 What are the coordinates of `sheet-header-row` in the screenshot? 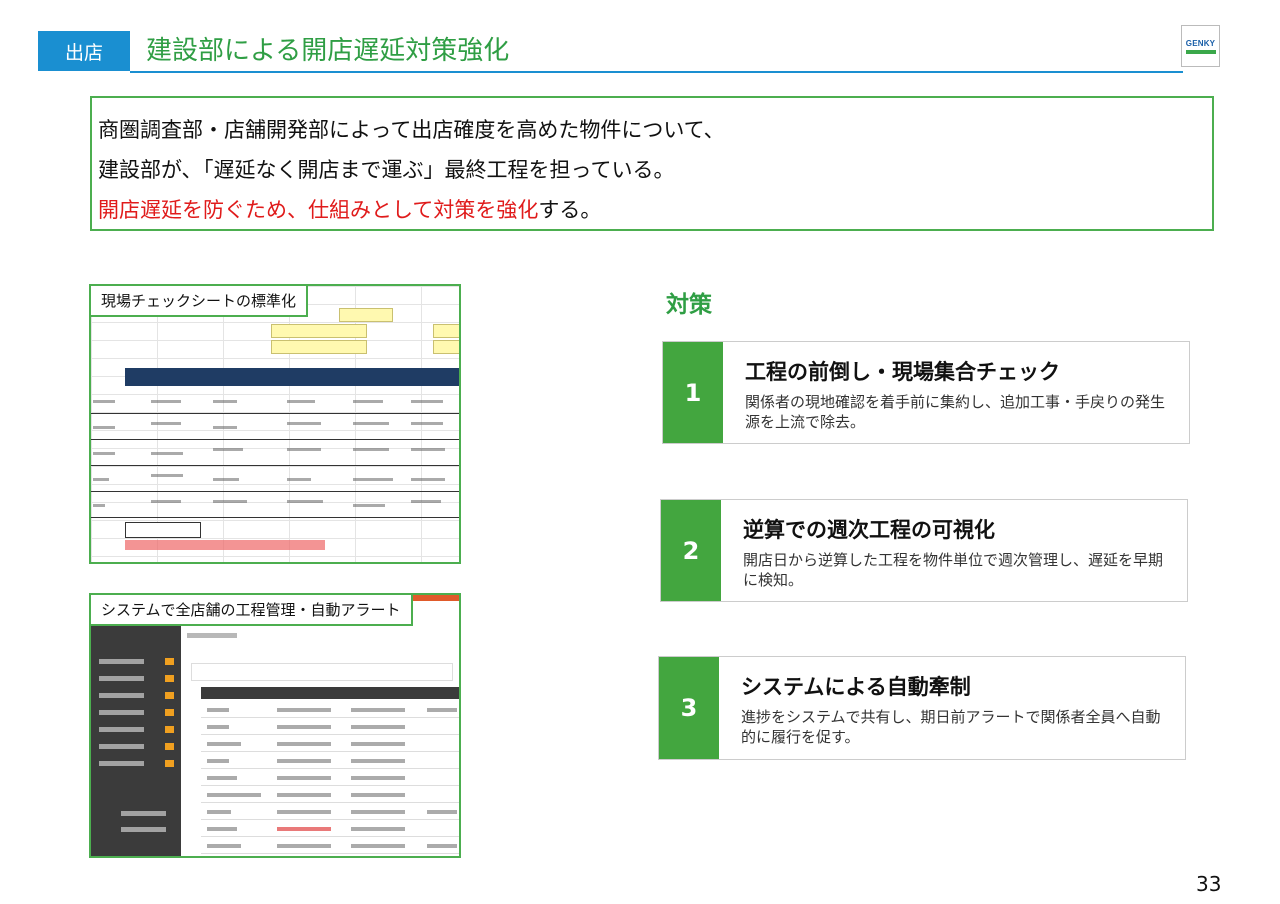 It's located at (292, 377).